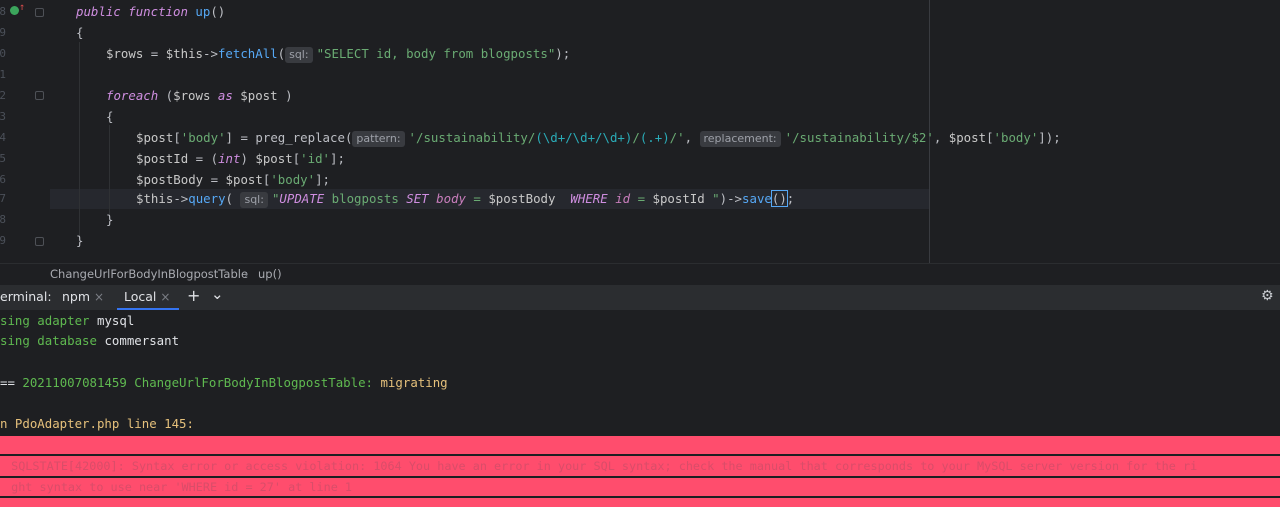 Image resolution: width=1280 pixels, height=507 pixels. Describe the element at coordinates (3, 74) in the screenshot. I see `line-number: 1` at that location.